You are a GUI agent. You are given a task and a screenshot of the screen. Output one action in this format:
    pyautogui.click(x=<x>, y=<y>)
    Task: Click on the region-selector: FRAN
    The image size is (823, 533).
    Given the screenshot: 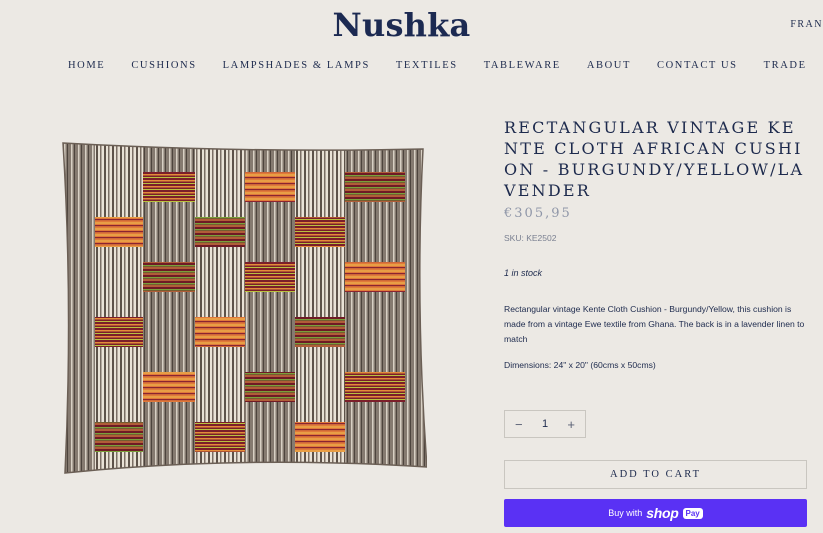 What is the action you would take?
    pyautogui.click(x=806, y=24)
    